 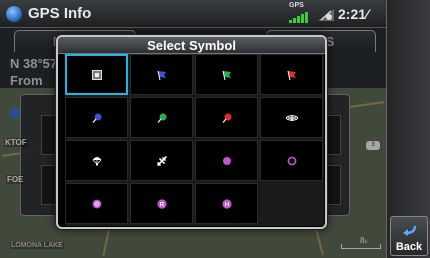 I want to click on airport-icon, so click(x=291, y=117).